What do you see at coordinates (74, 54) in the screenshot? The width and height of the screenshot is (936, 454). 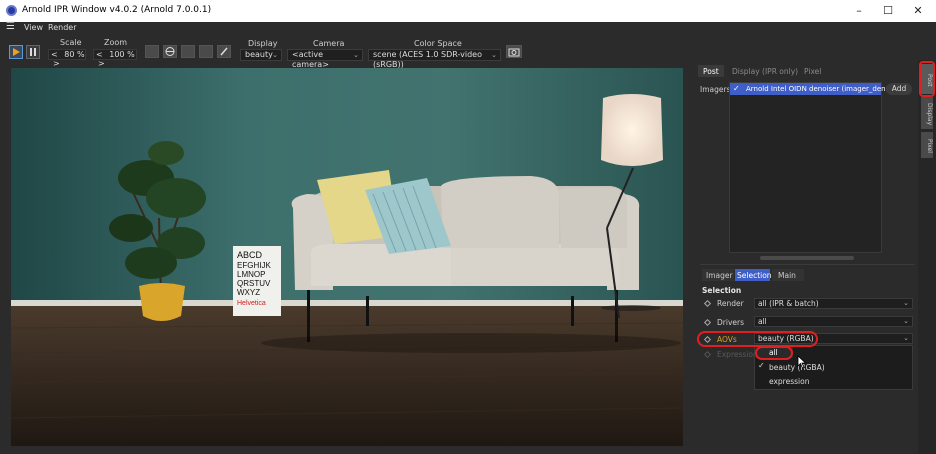 I see `scale-value: 80 %` at bounding box center [74, 54].